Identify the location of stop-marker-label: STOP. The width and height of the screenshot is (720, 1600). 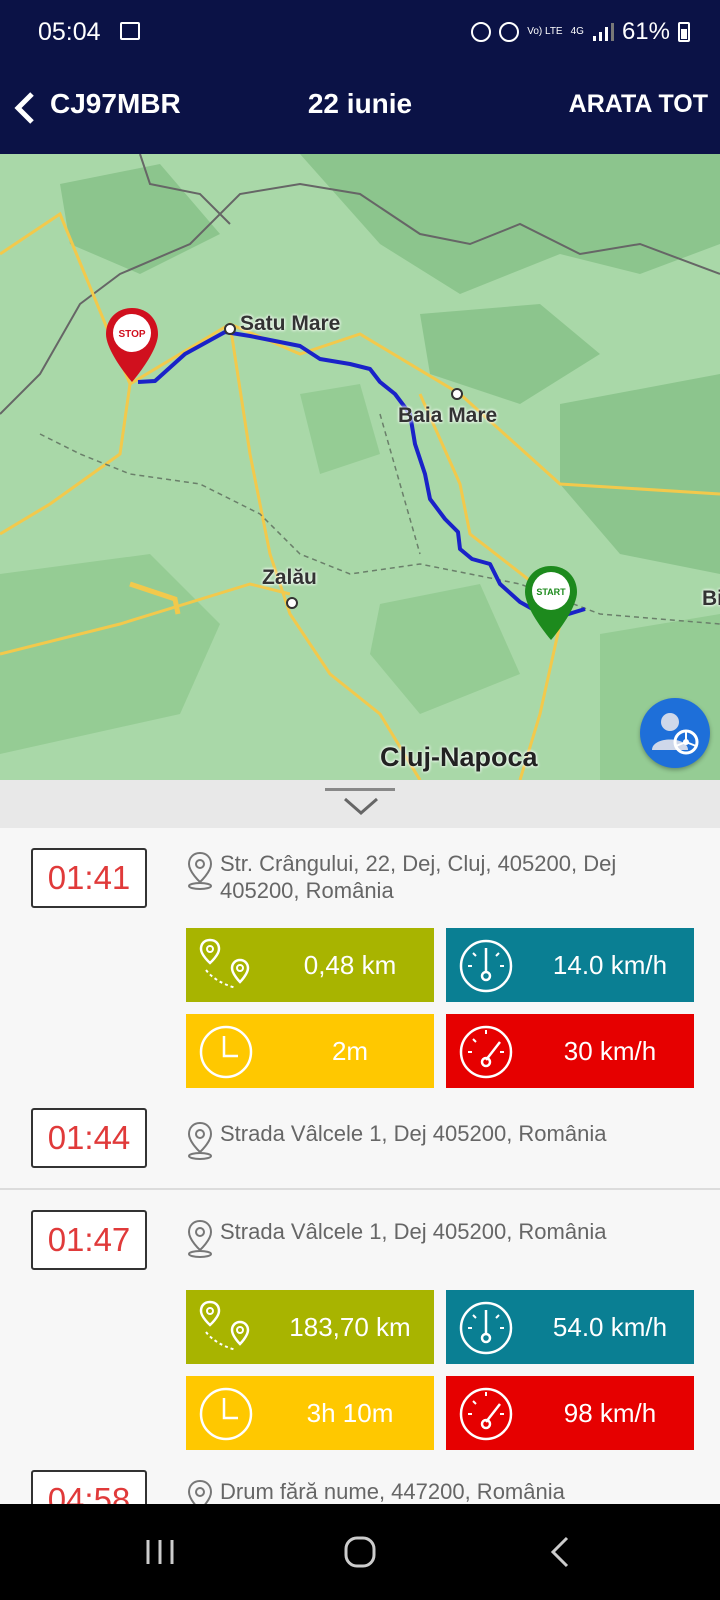
(131, 334).